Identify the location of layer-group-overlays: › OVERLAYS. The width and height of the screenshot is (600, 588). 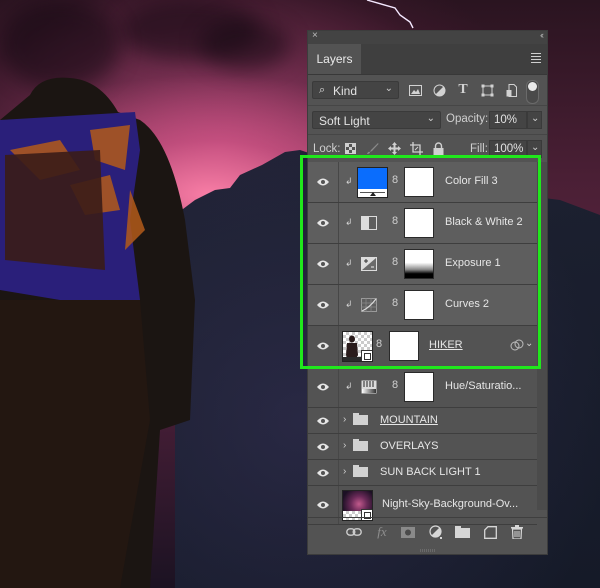
(422, 447).